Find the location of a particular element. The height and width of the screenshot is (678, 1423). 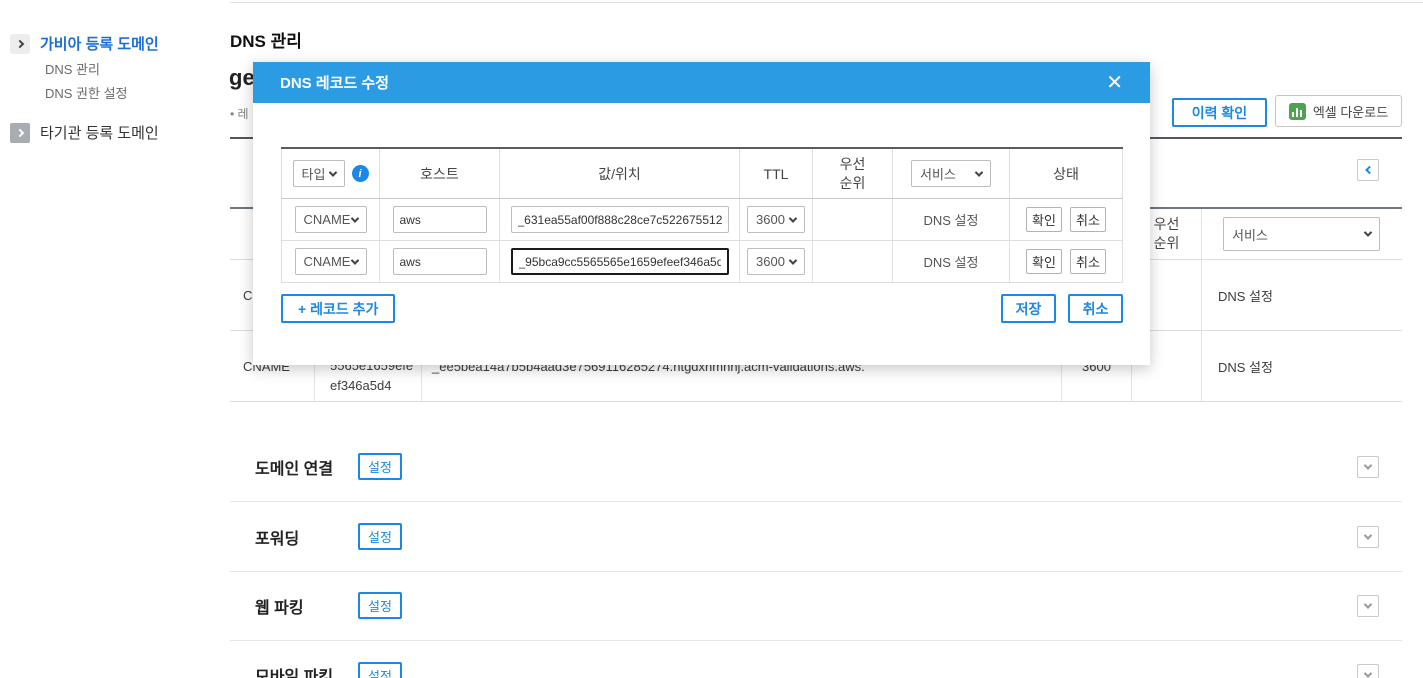

chevron-up-icon is located at coordinates (1369, 170).